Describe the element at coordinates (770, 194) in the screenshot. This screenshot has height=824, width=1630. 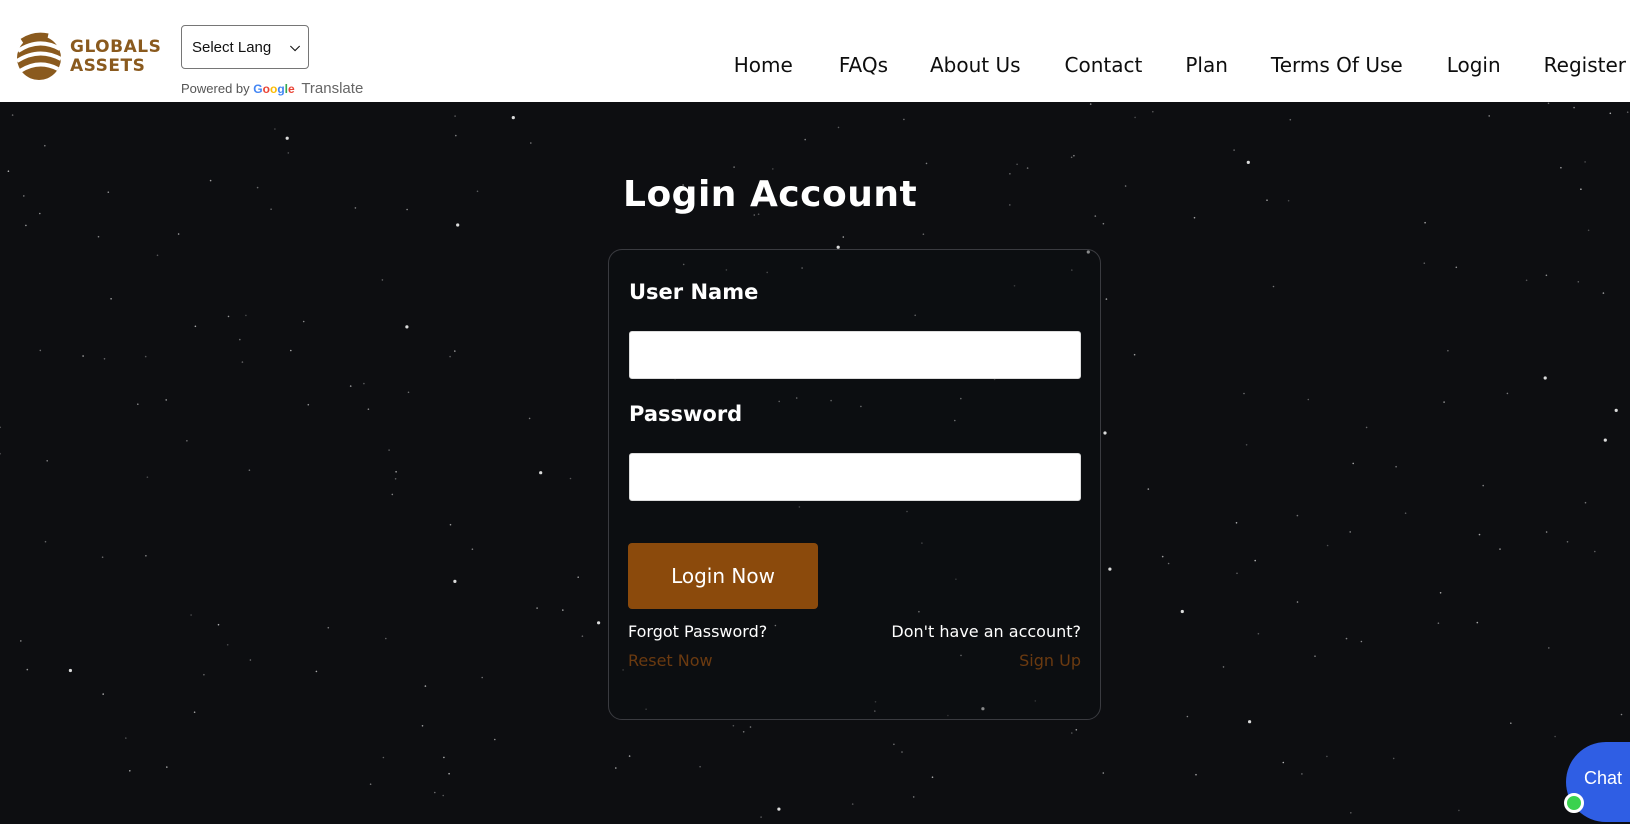
I see `page-title: Login Account` at that location.